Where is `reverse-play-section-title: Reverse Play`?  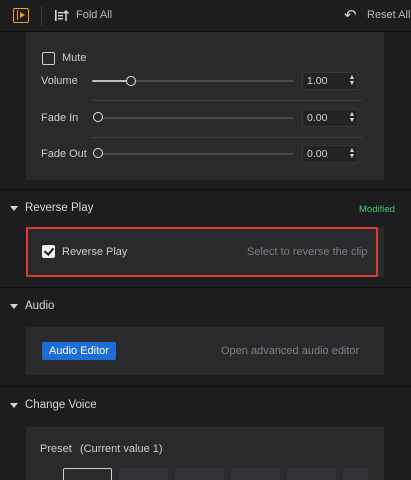
reverse-play-section-title: Reverse Play is located at coordinates (59, 208).